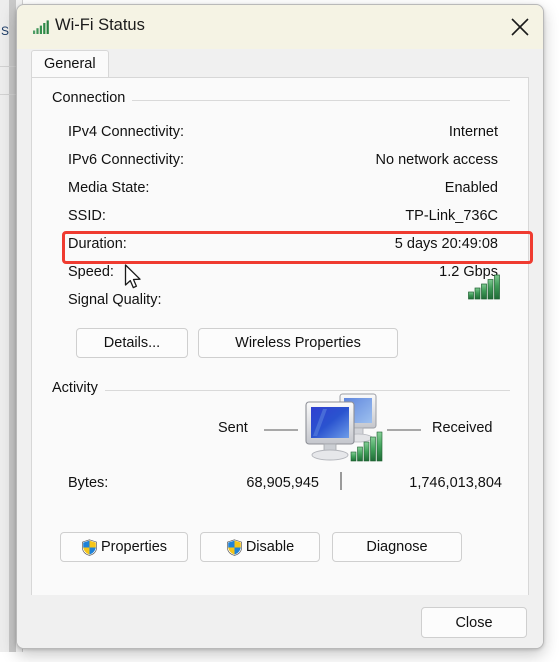 The image size is (559, 662). Describe the element at coordinates (100, 25) in the screenshot. I see `window-title: Wi-Fi Status` at that location.